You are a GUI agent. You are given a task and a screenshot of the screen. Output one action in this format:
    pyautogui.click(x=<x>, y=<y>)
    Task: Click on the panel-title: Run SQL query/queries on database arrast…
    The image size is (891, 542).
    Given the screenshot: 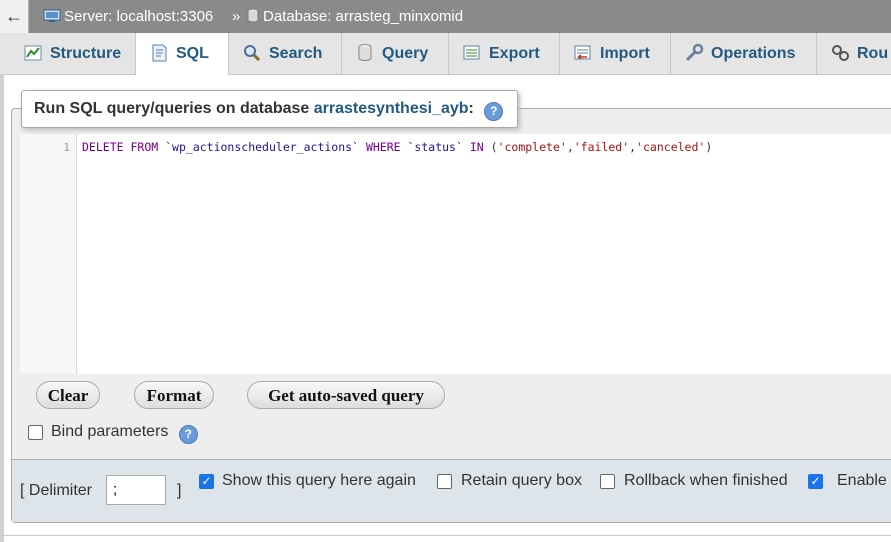 What is the action you would take?
    pyautogui.click(x=270, y=109)
    